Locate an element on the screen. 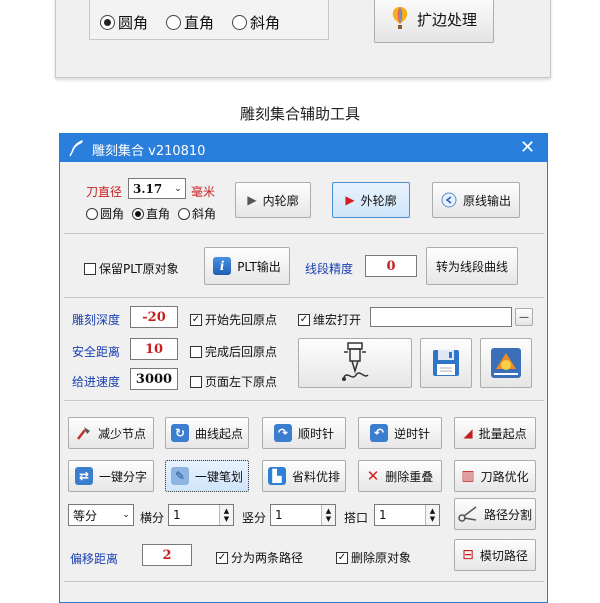 The image size is (600, 603). safe-distance-label: 安全距离 is located at coordinates (96, 352).